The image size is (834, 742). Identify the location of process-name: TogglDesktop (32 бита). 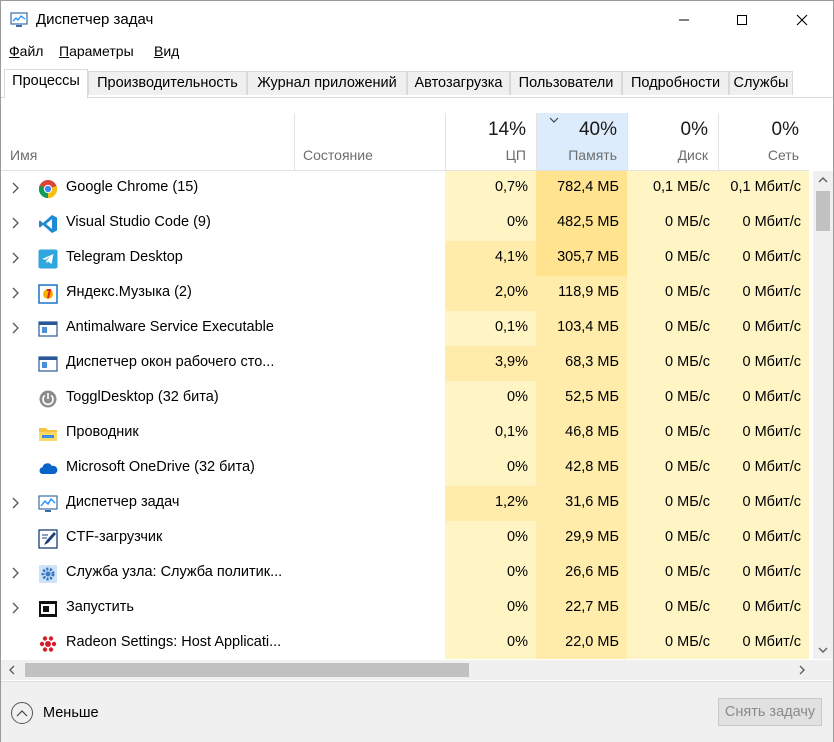
(142, 397).